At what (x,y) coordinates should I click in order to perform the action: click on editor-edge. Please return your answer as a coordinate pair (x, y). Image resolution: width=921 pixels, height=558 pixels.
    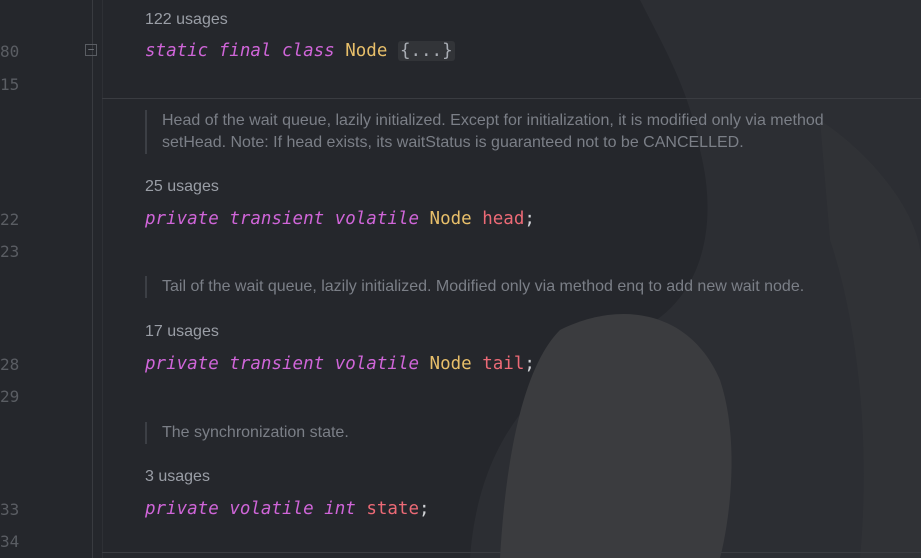
    Looking at the image, I should click on (102, 279).